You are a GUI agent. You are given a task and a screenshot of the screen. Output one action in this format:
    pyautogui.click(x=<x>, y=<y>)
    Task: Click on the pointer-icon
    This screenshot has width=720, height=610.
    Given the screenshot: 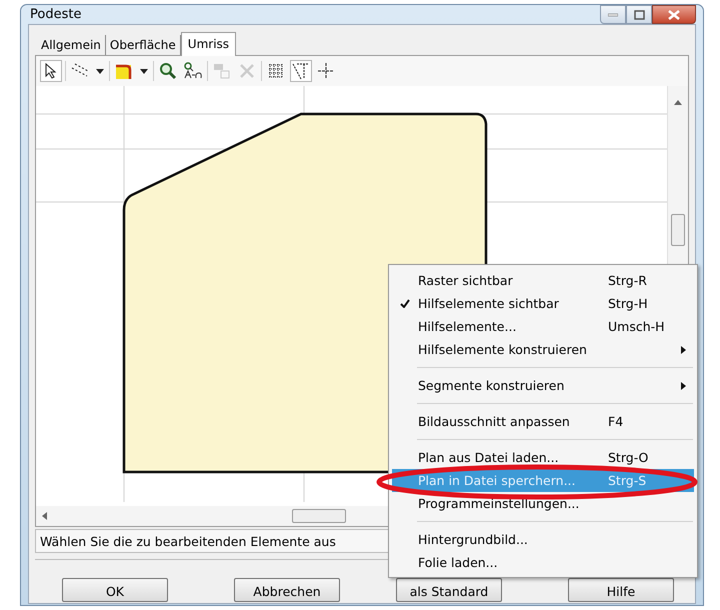 What is the action you would take?
    pyautogui.click(x=51, y=71)
    